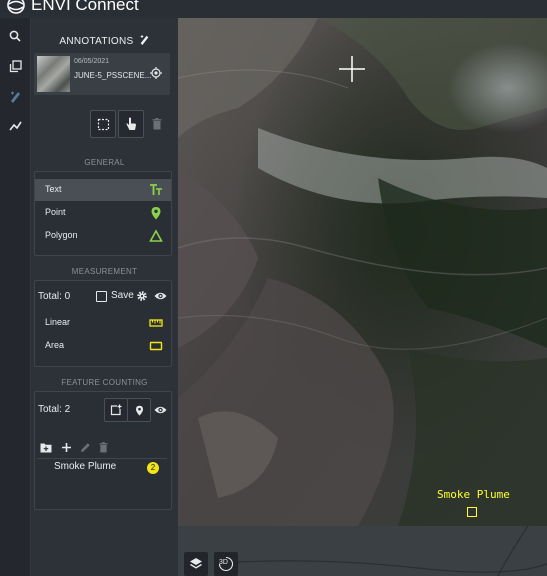 The width and height of the screenshot is (547, 576). What do you see at coordinates (53, 74) in the screenshot?
I see `layer-thumbnail` at bounding box center [53, 74].